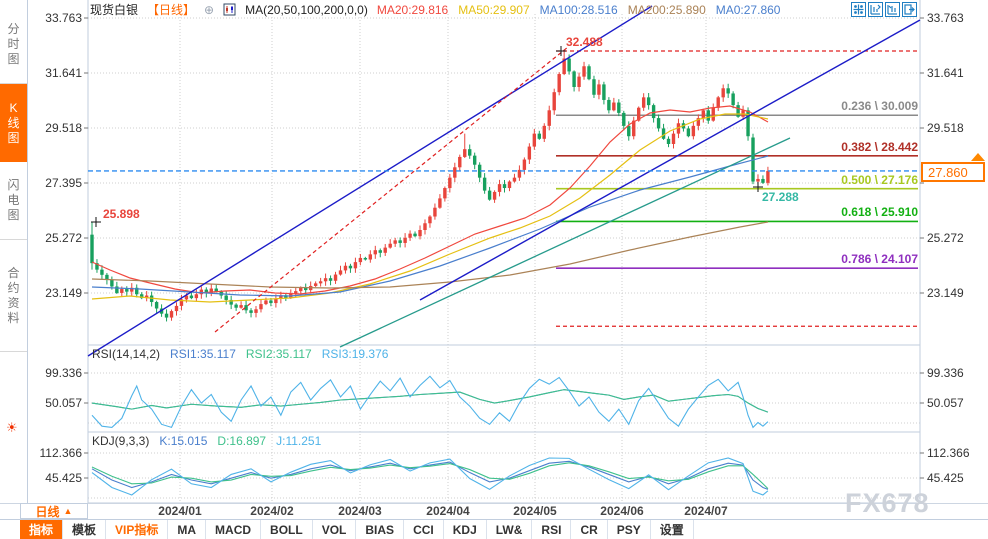 The image size is (988, 539). What do you see at coordinates (63, 183) in the screenshot?
I see `price-axis-label: 27.395` at bounding box center [63, 183].